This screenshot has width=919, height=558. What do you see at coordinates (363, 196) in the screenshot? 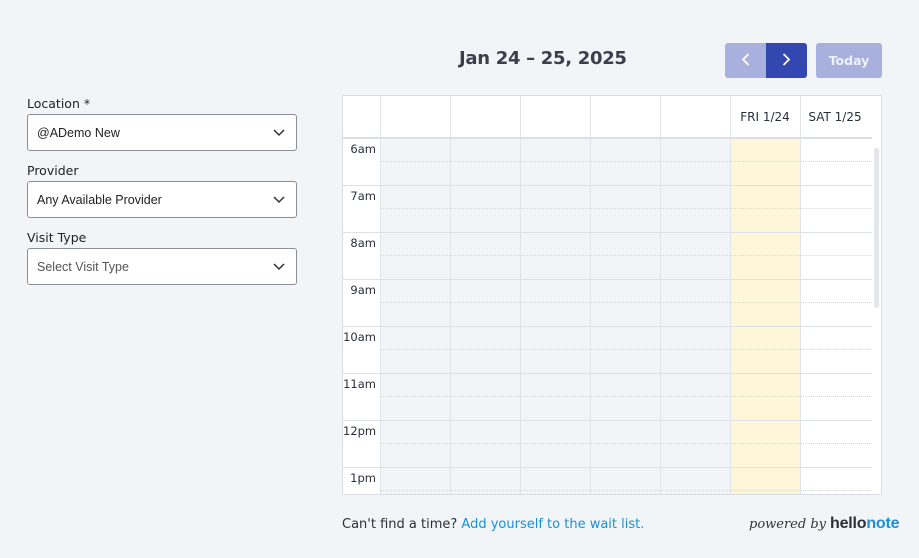
I see `time-label: 7am` at bounding box center [363, 196].